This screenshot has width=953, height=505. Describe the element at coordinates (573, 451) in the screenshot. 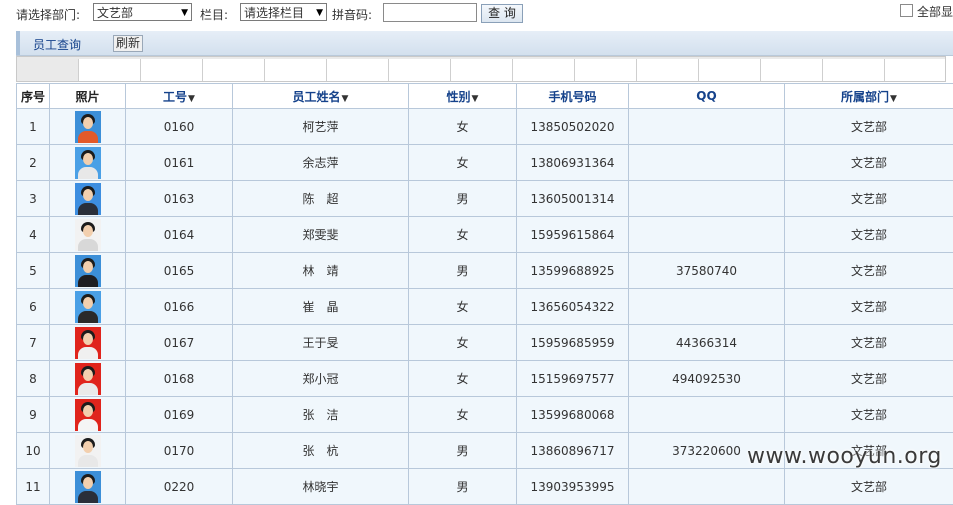

I see `cell-phone: 13860896717` at that location.